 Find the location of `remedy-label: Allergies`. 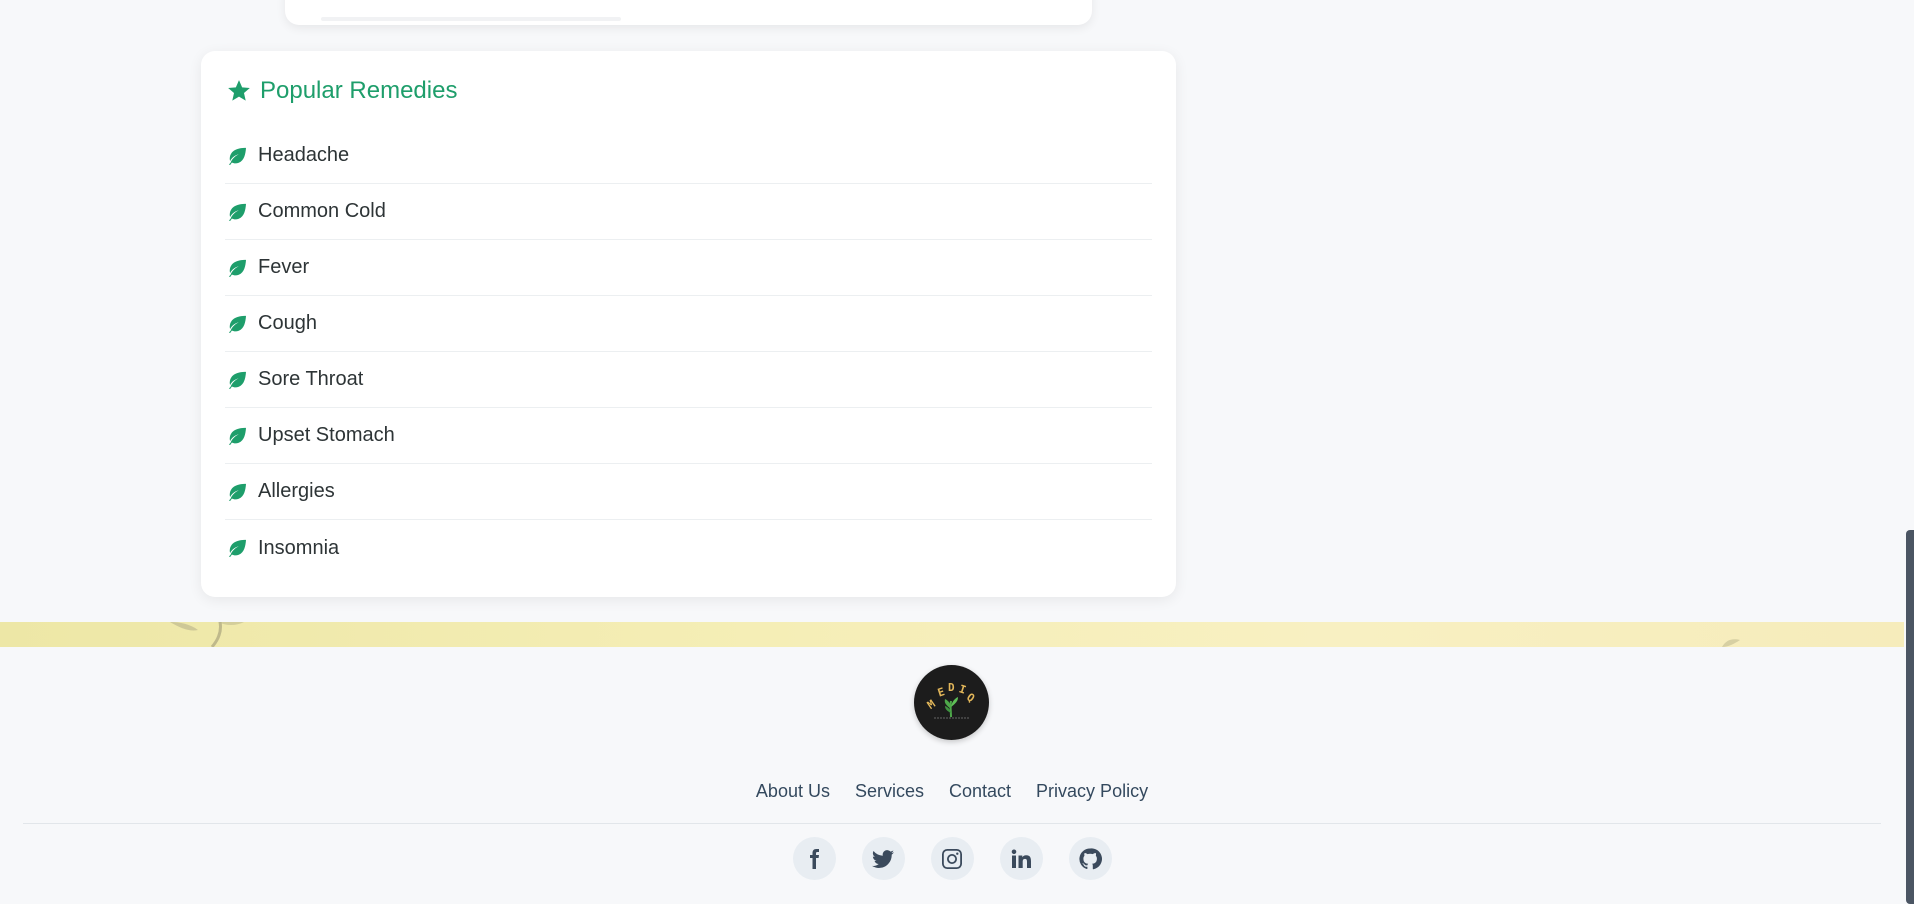

remedy-label: Allergies is located at coordinates (296, 491).